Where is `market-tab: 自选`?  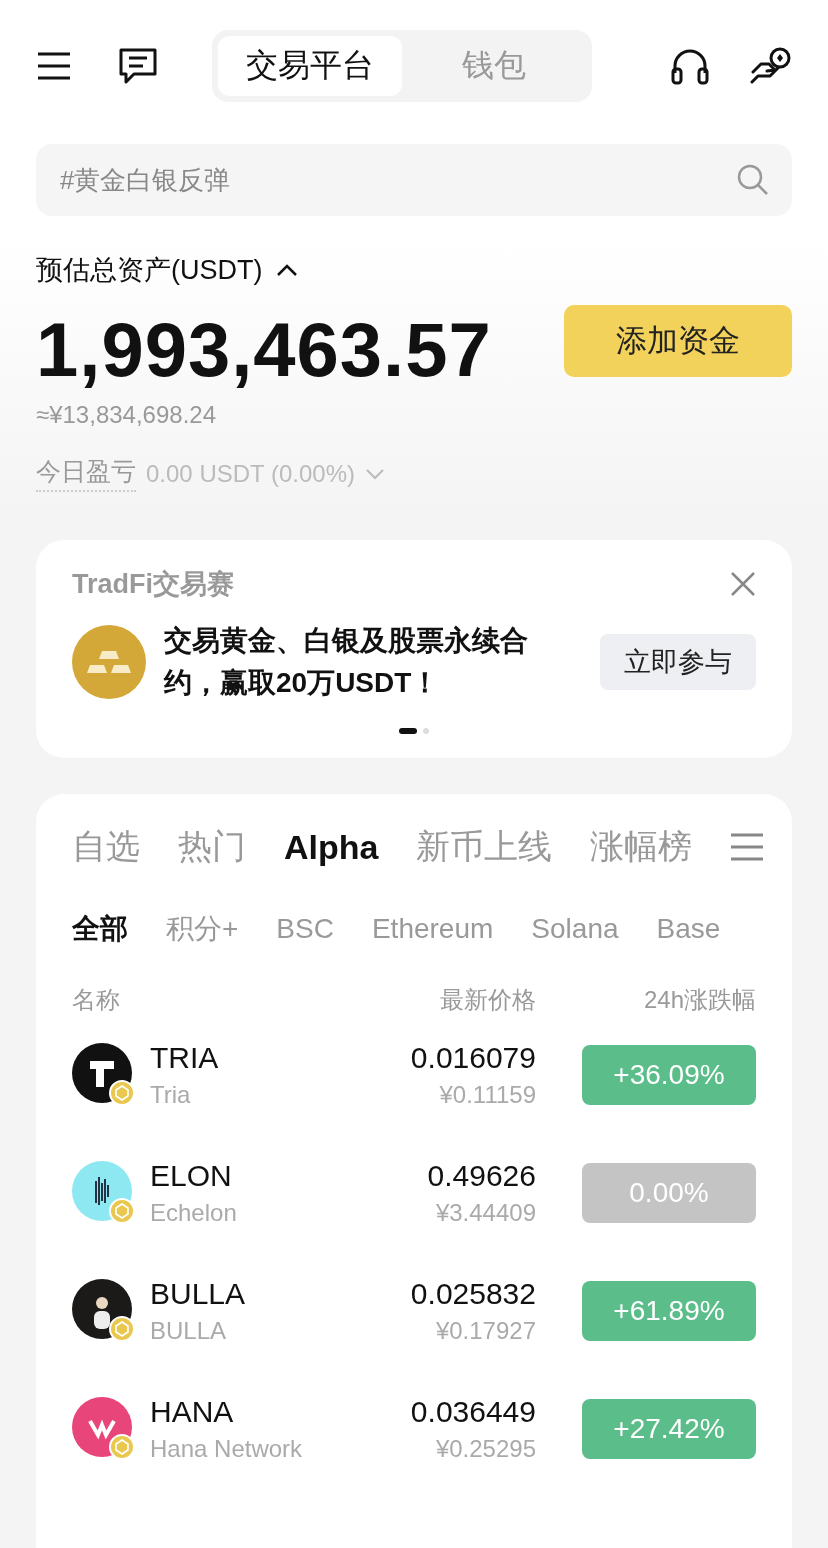
market-tab: 自选 is located at coordinates (106, 847).